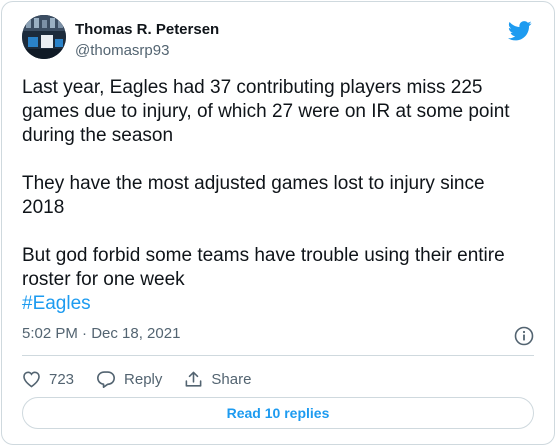 The width and height of the screenshot is (558, 448). Describe the element at coordinates (31, 379) in the screenshot. I see `heart-icon` at that location.